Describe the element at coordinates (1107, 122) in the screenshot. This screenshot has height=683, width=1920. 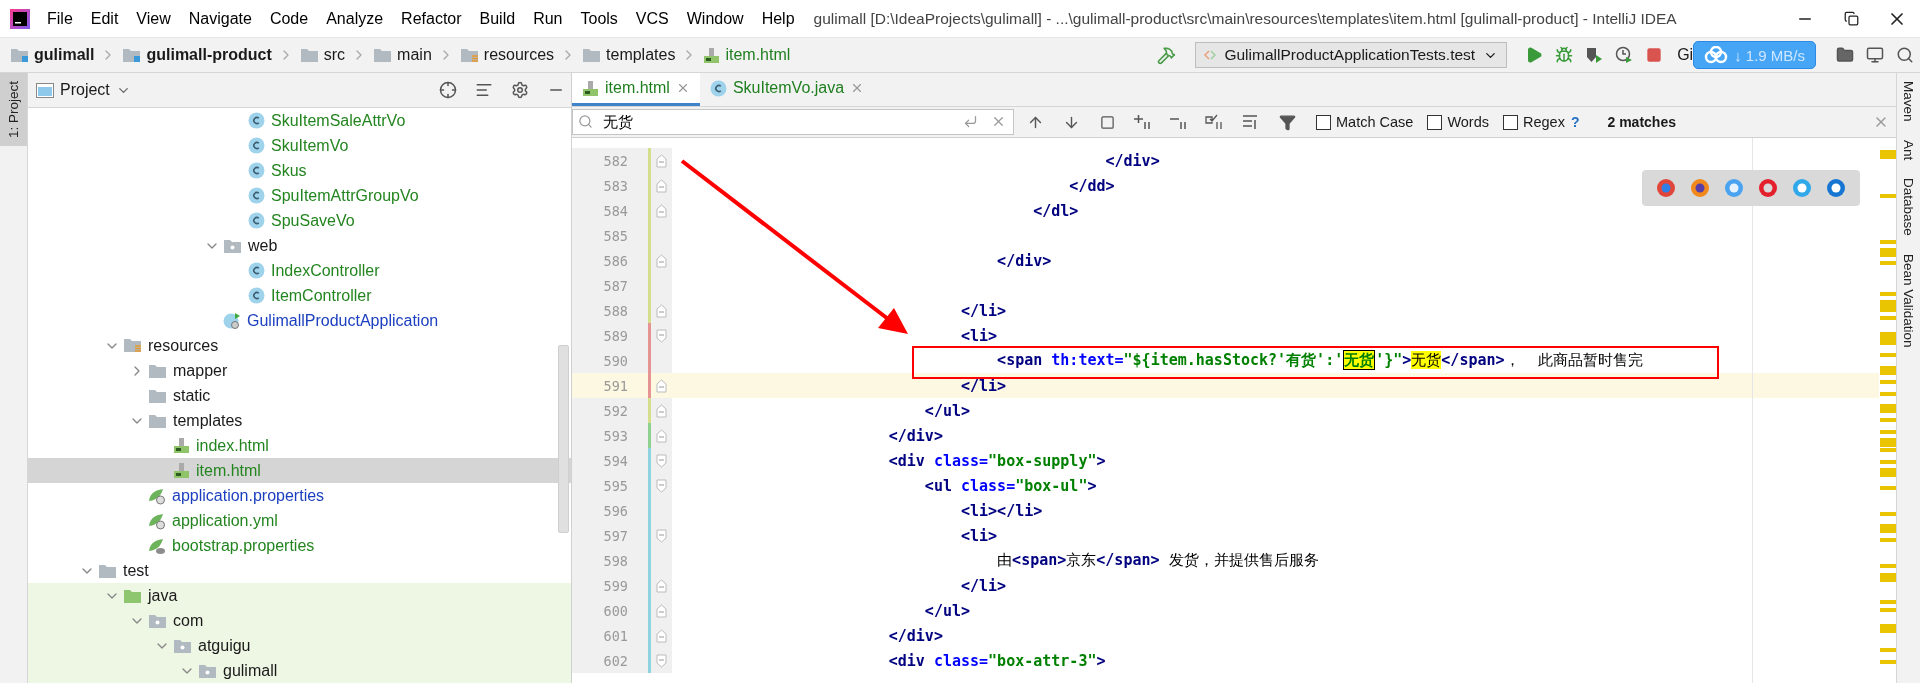
I see `select-all-icon` at that location.